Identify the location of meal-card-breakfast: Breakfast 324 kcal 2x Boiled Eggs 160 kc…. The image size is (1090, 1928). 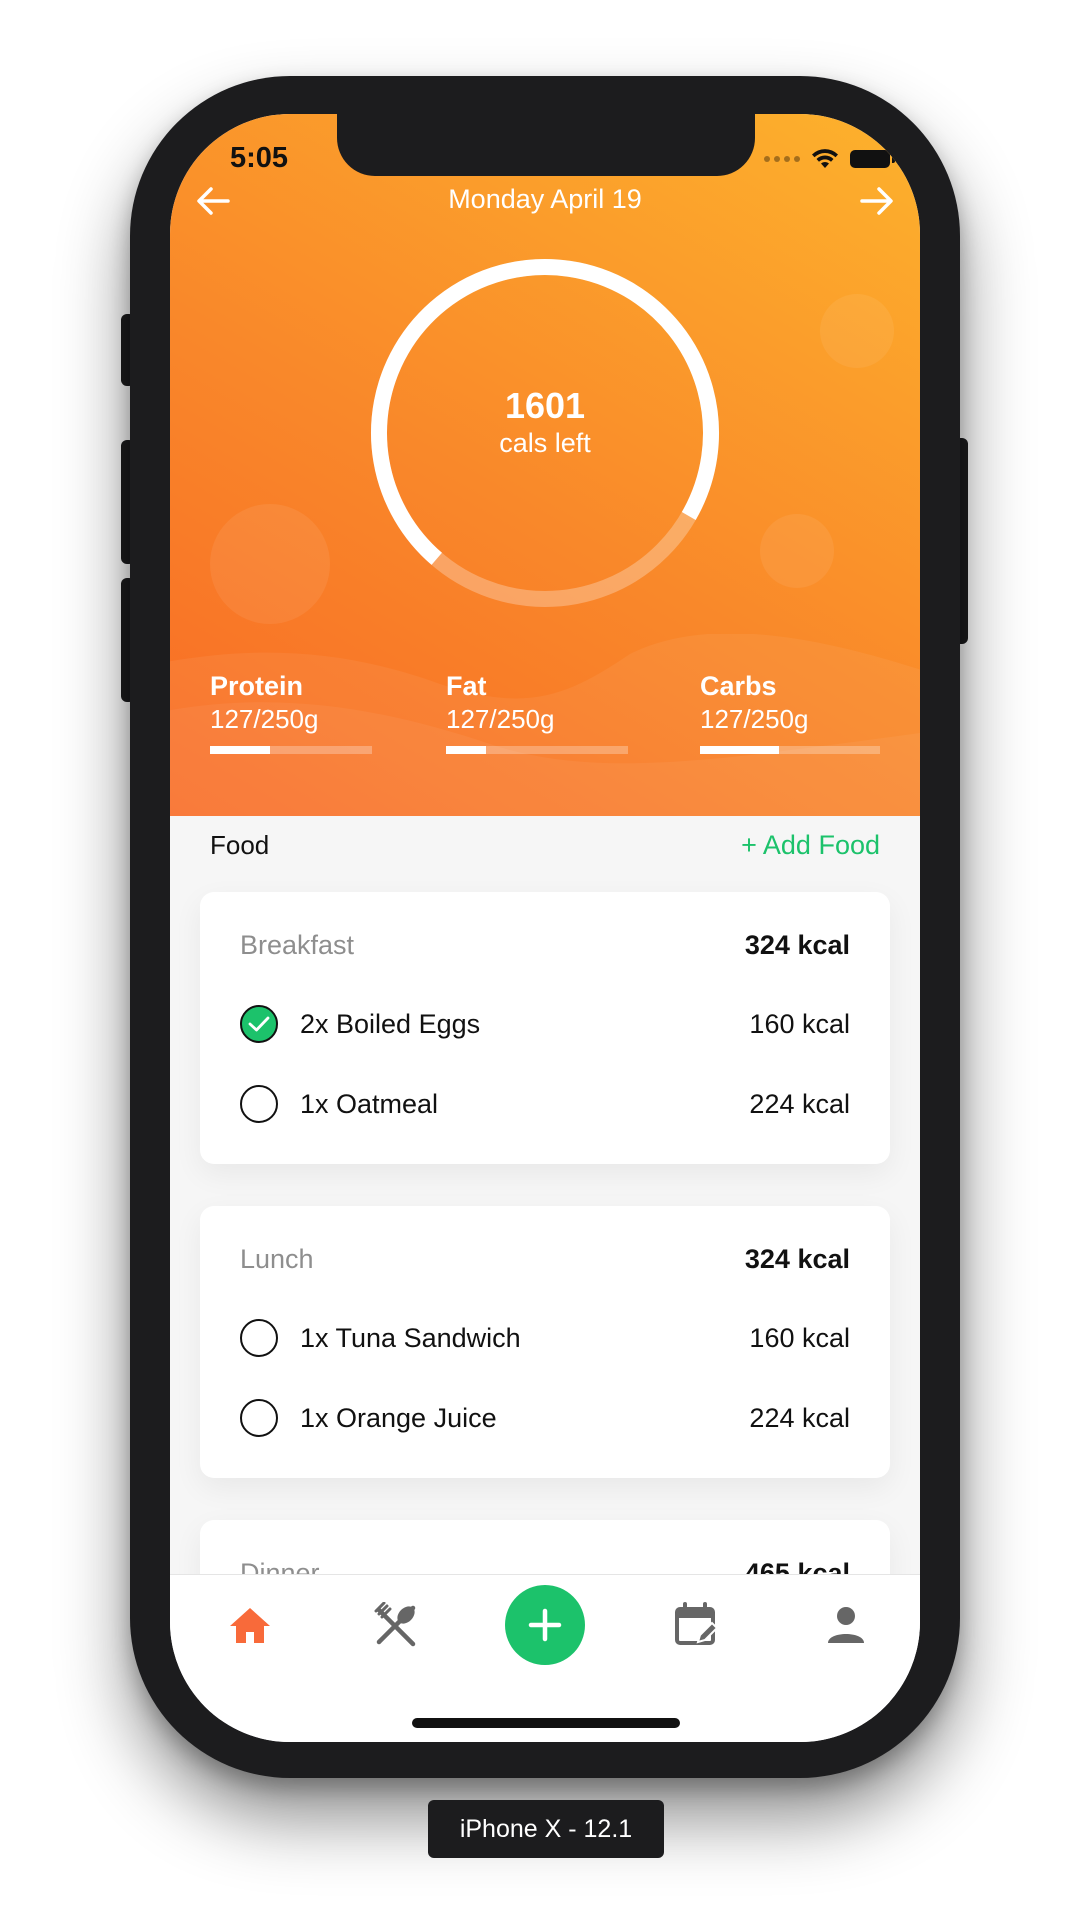
(545, 1028).